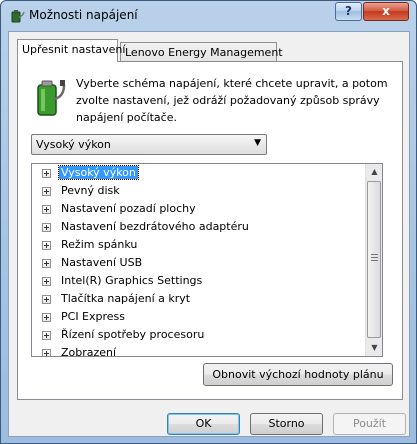 The width and height of the screenshot is (417, 444). What do you see at coordinates (369, 424) in the screenshot?
I see `apply-button: Použít` at bounding box center [369, 424].